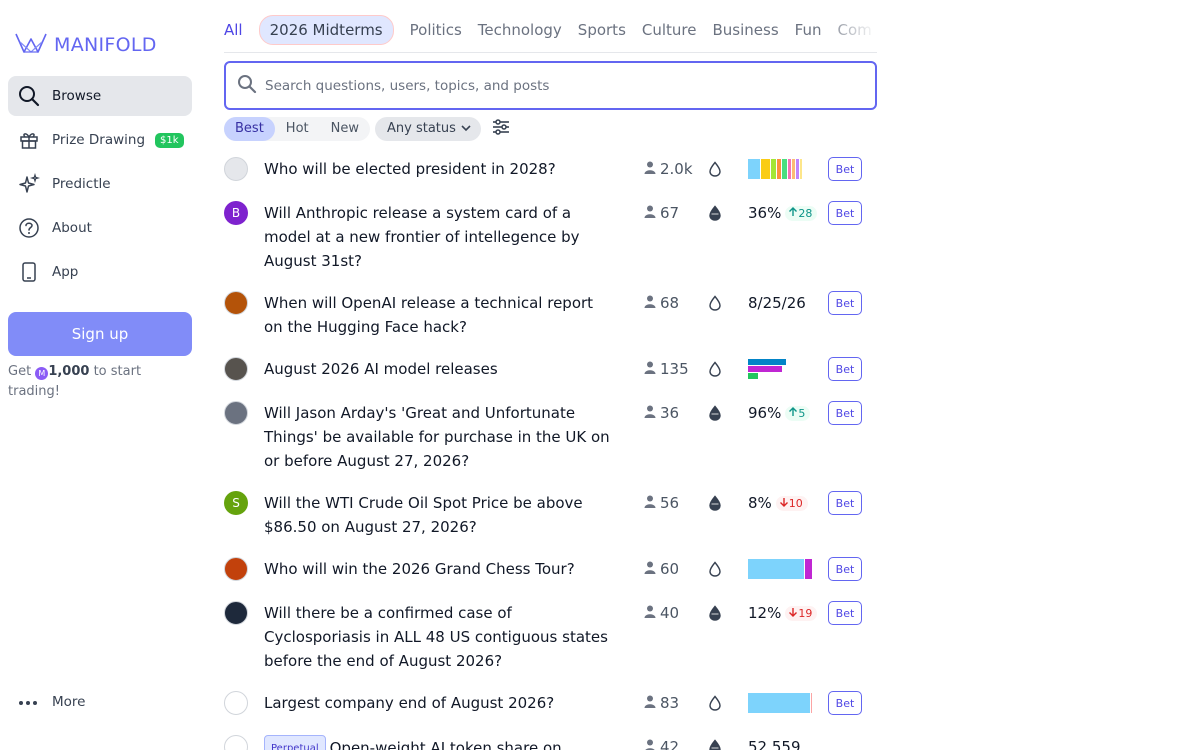  Describe the element at coordinates (409, 703) in the screenshot. I see `market-question-text: Largest company end of August 2026?` at that location.